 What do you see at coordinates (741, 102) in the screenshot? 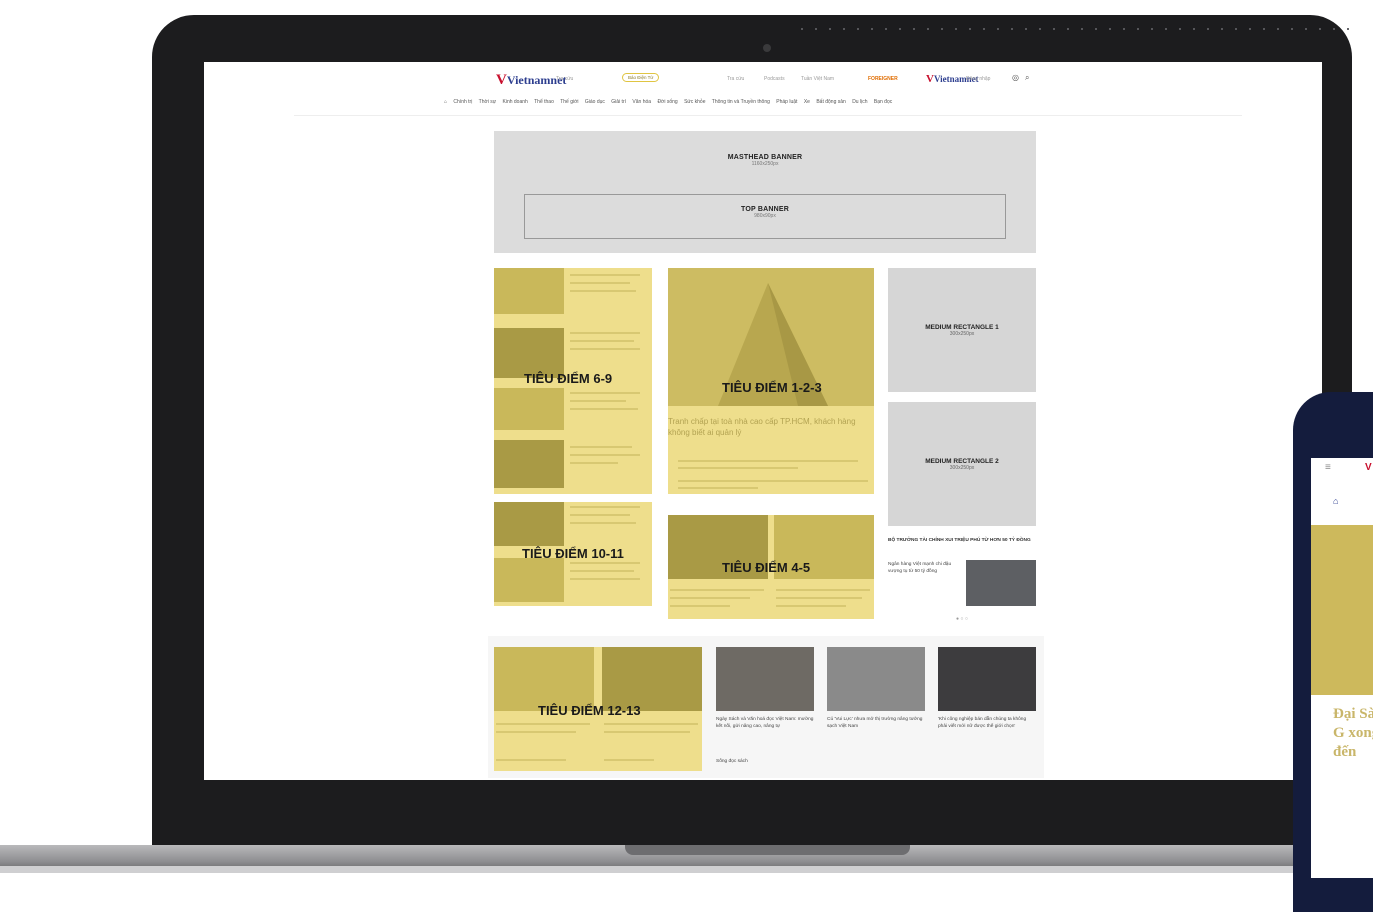
I see `nav-item: Thông tin và Truyền thông` at bounding box center [741, 102].